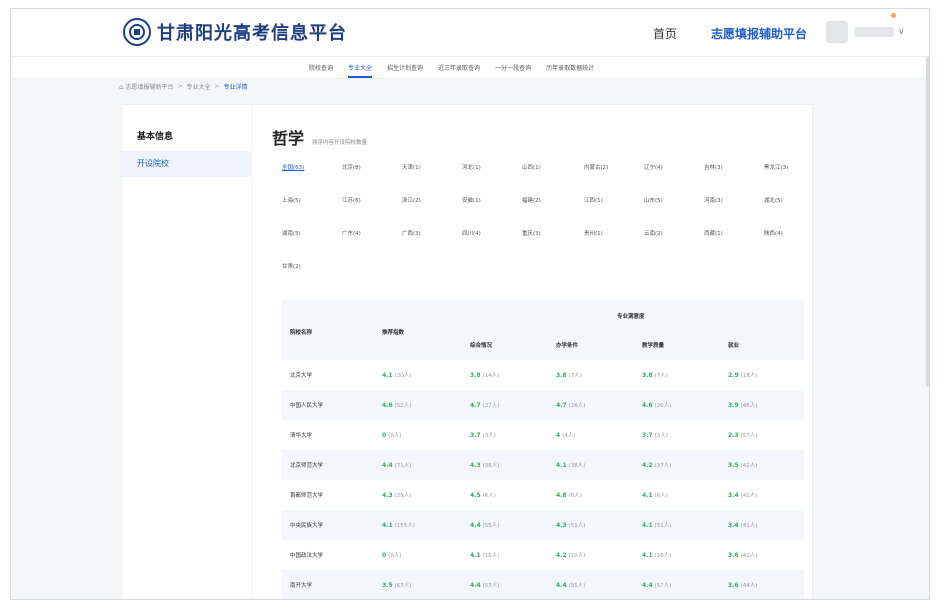 This screenshot has width=945, height=609. What do you see at coordinates (927, 222) in the screenshot?
I see `page-scrollbar` at bounding box center [927, 222].